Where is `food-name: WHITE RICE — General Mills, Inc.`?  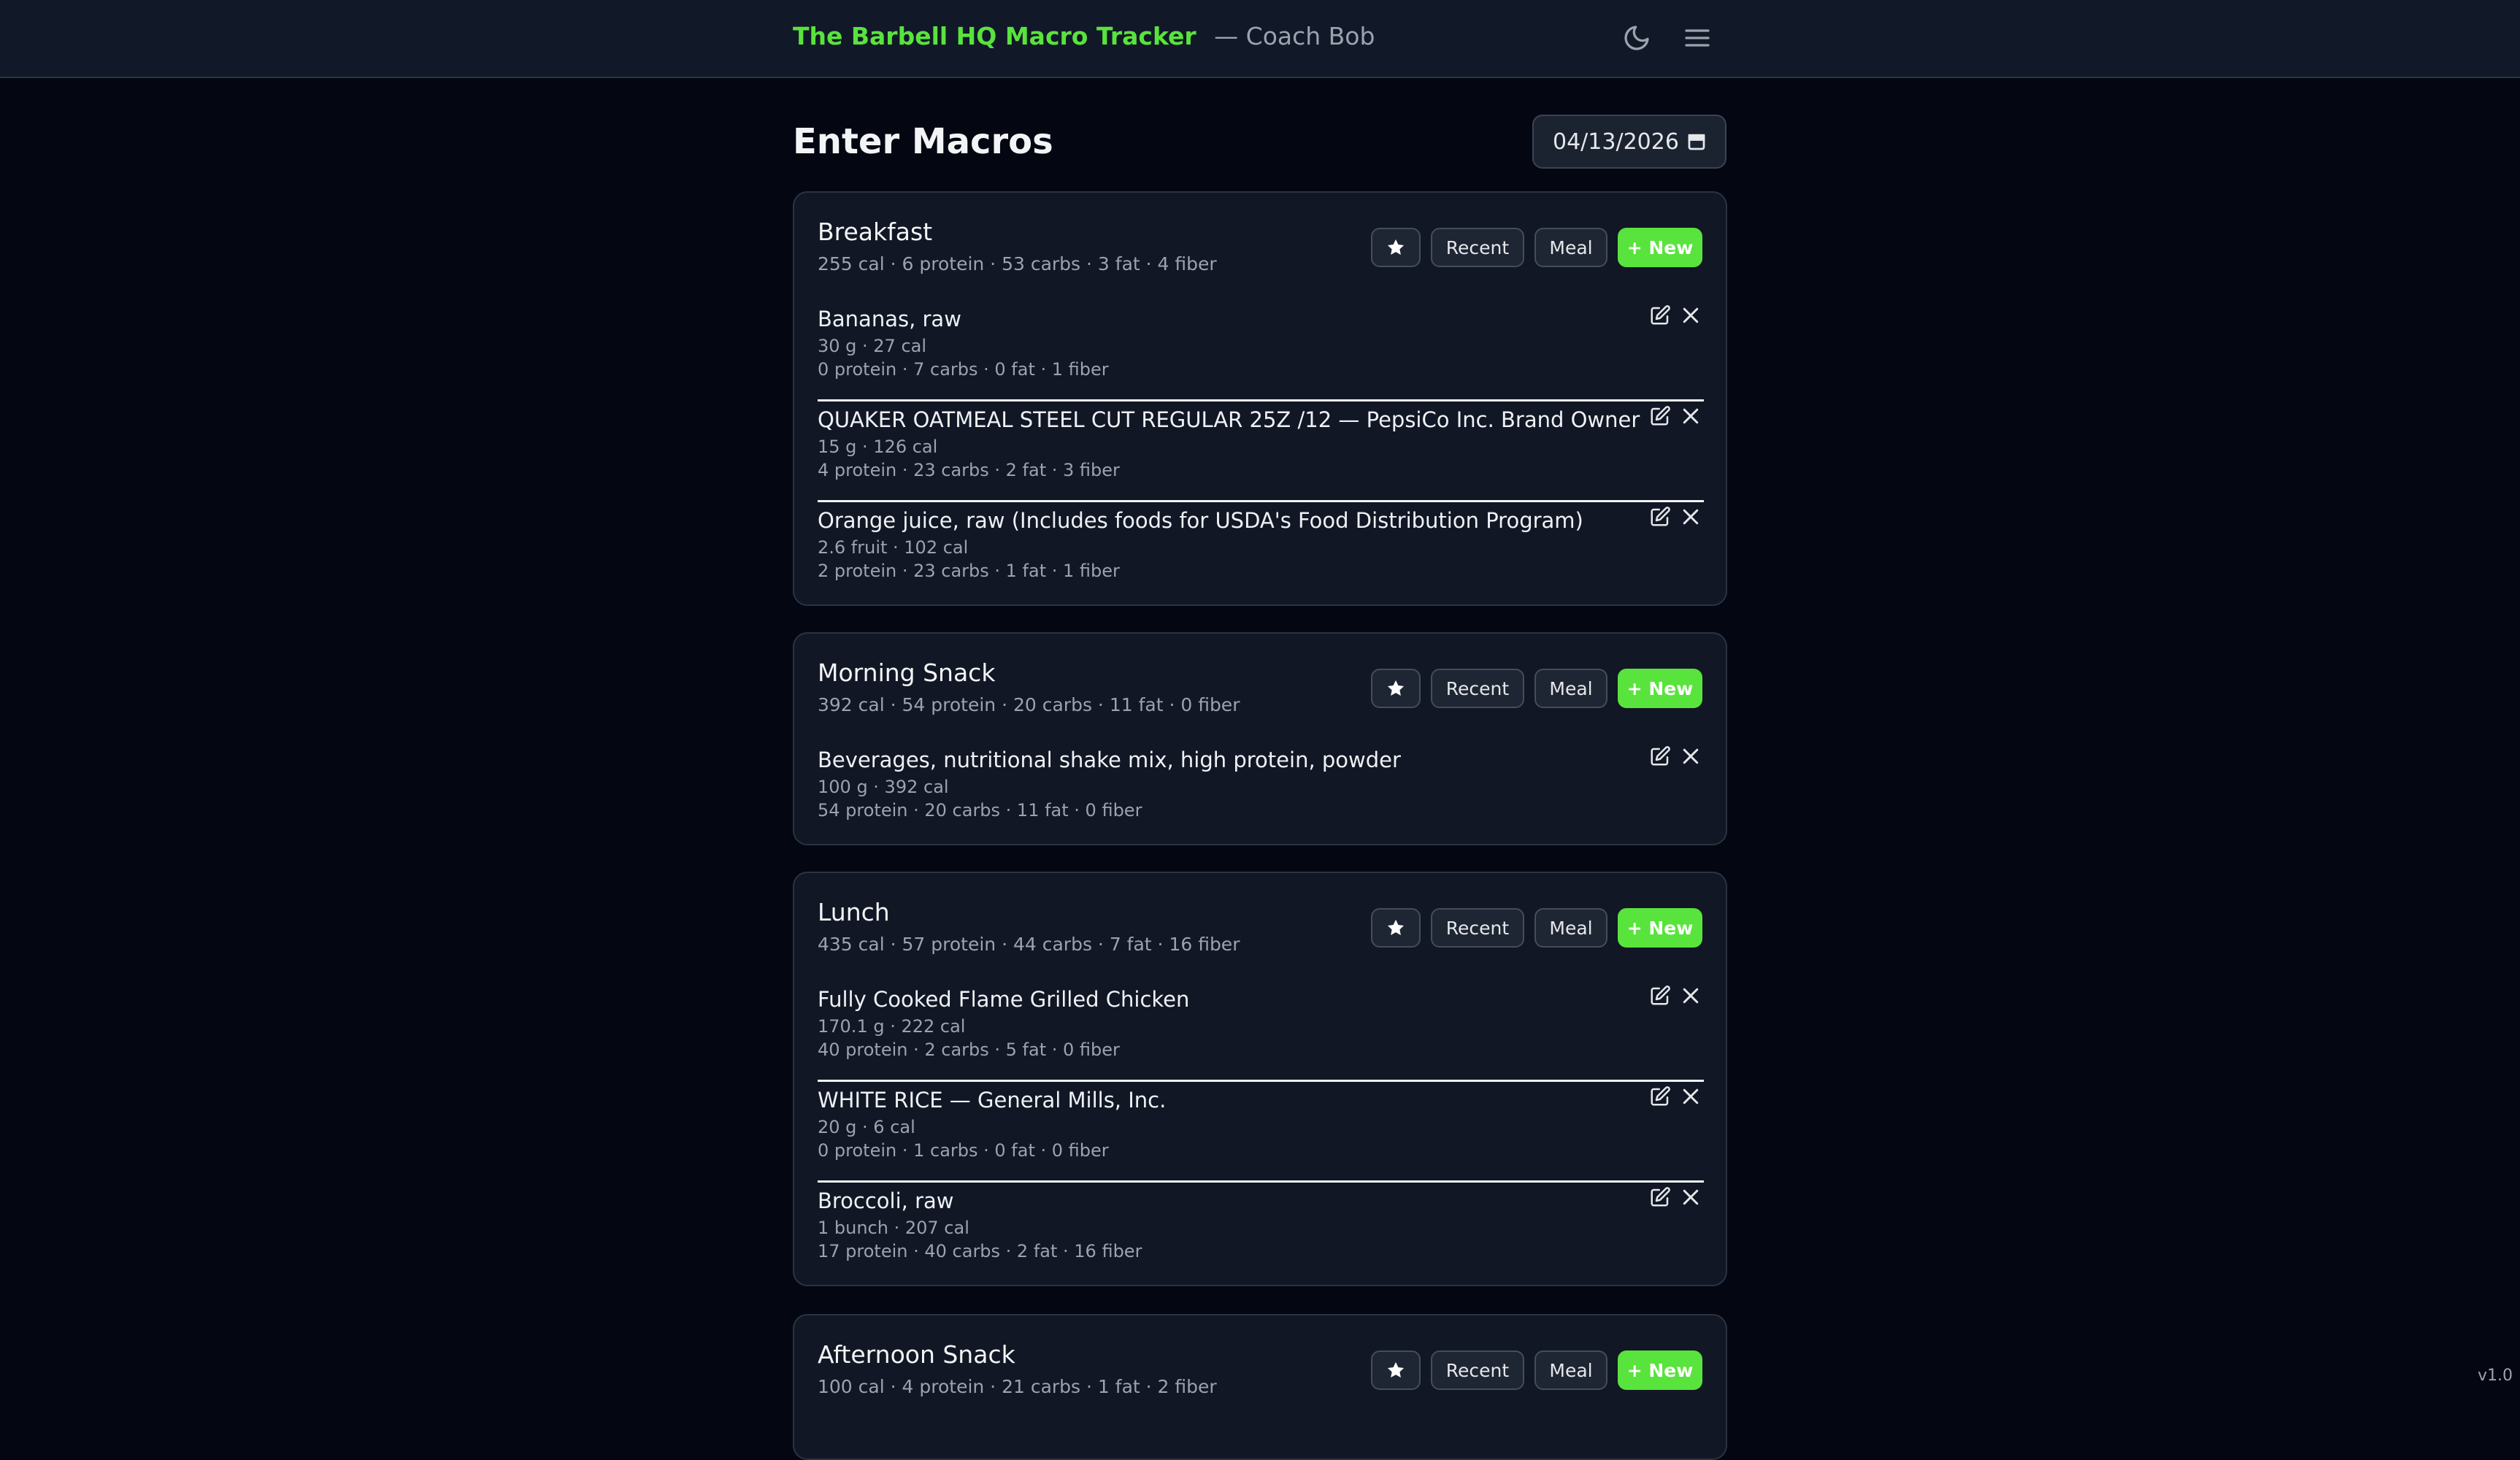 food-name: WHITE RICE — General Mills, Inc. is located at coordinates (992, 1100).